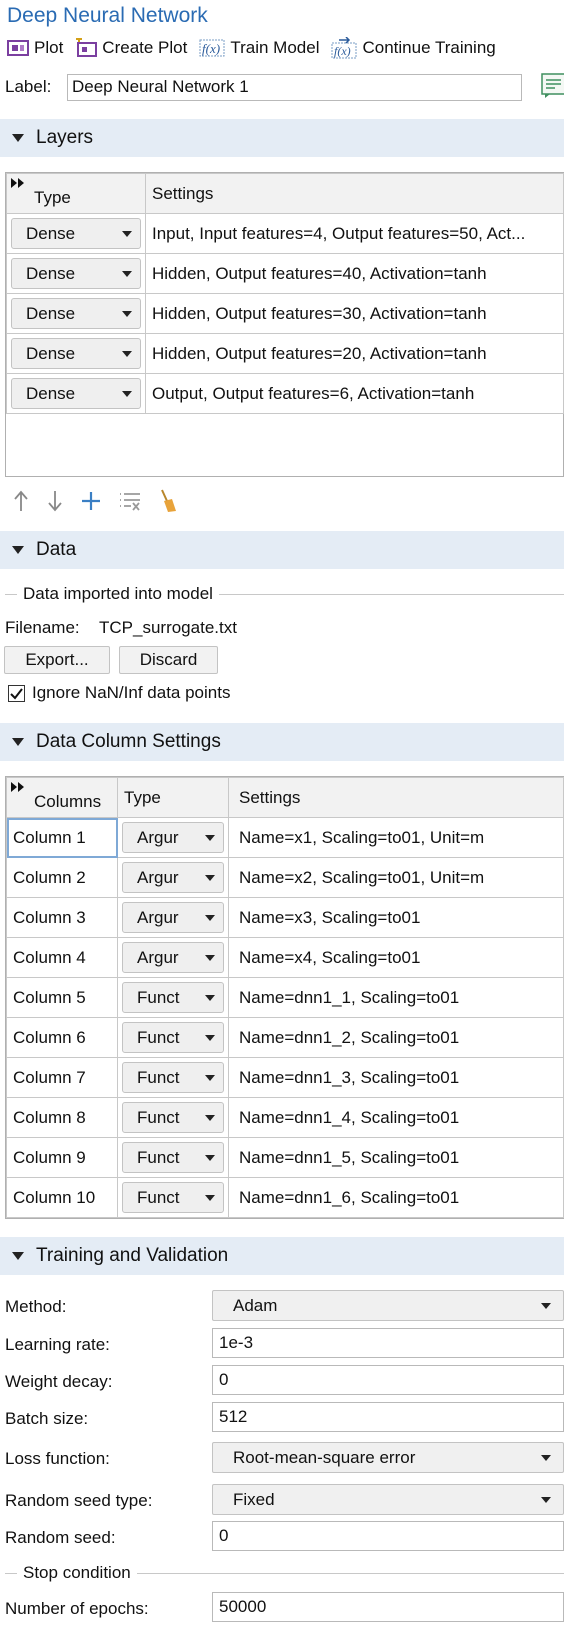 This screenshot has height=1633, width=564. What do you see at coordinates (62, 997) in the screenshot?
I see `column-name-cell: Column 5` at bounding box center [62, 997].